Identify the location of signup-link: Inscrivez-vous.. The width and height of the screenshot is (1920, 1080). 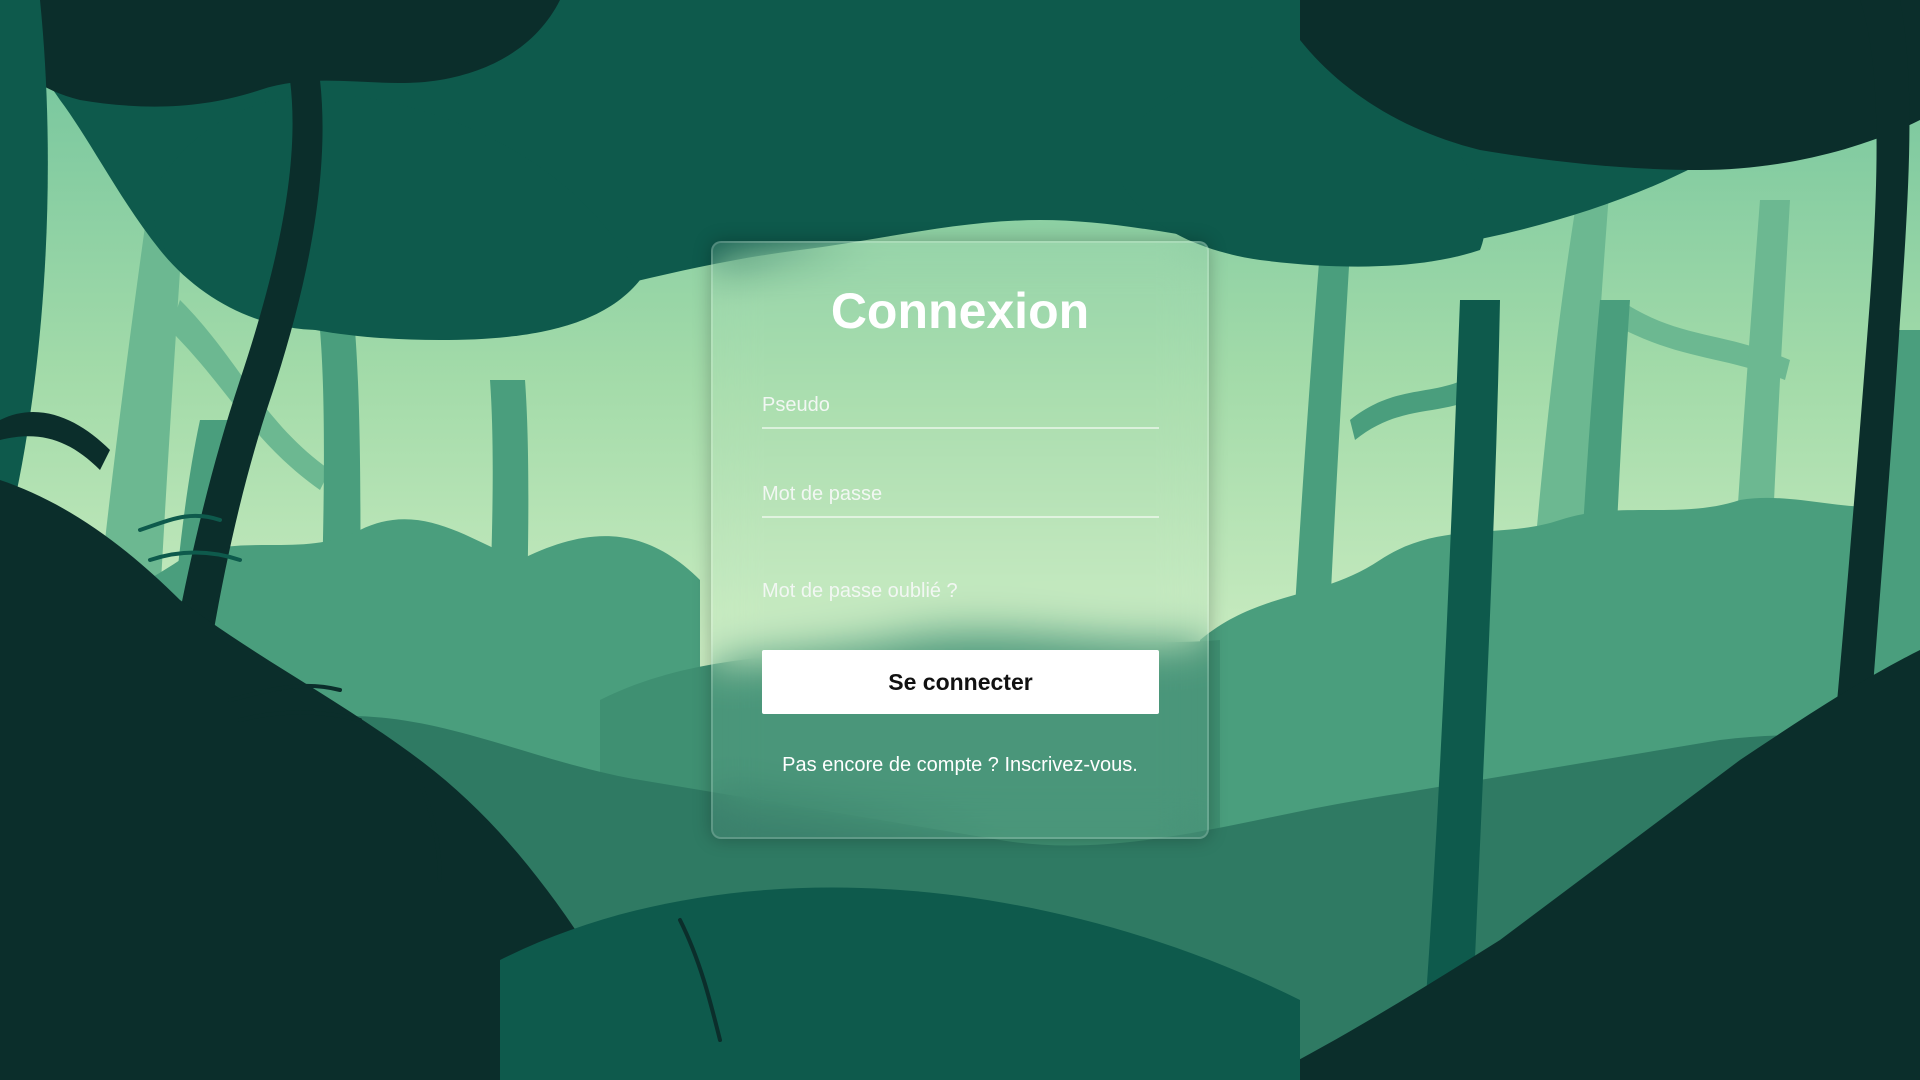
(1070, 765).